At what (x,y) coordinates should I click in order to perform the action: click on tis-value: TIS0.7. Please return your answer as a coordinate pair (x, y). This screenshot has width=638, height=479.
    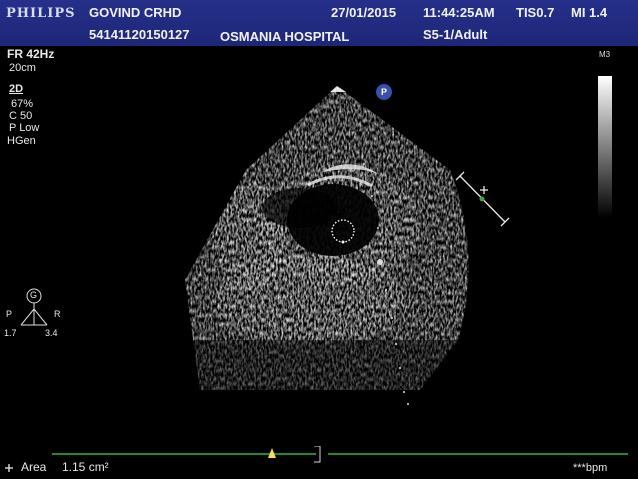
    Looking at the image, I should click on (535, 12).